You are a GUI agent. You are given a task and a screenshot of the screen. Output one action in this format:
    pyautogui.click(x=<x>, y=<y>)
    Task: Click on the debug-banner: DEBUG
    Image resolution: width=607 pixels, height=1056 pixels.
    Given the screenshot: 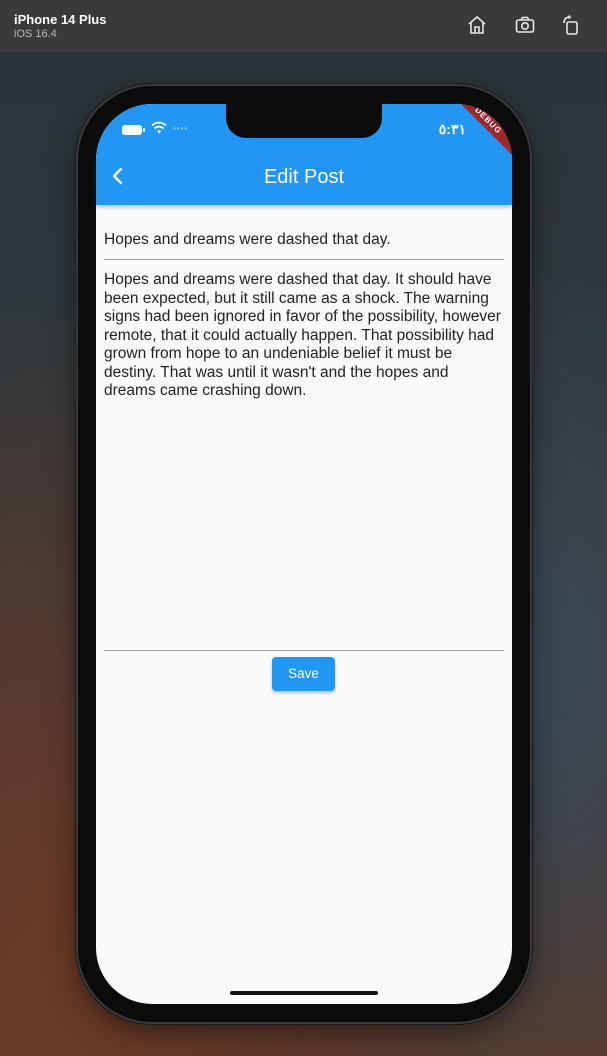 What is the action you would take?
    pyautogui.click(x=482, y=133)
    